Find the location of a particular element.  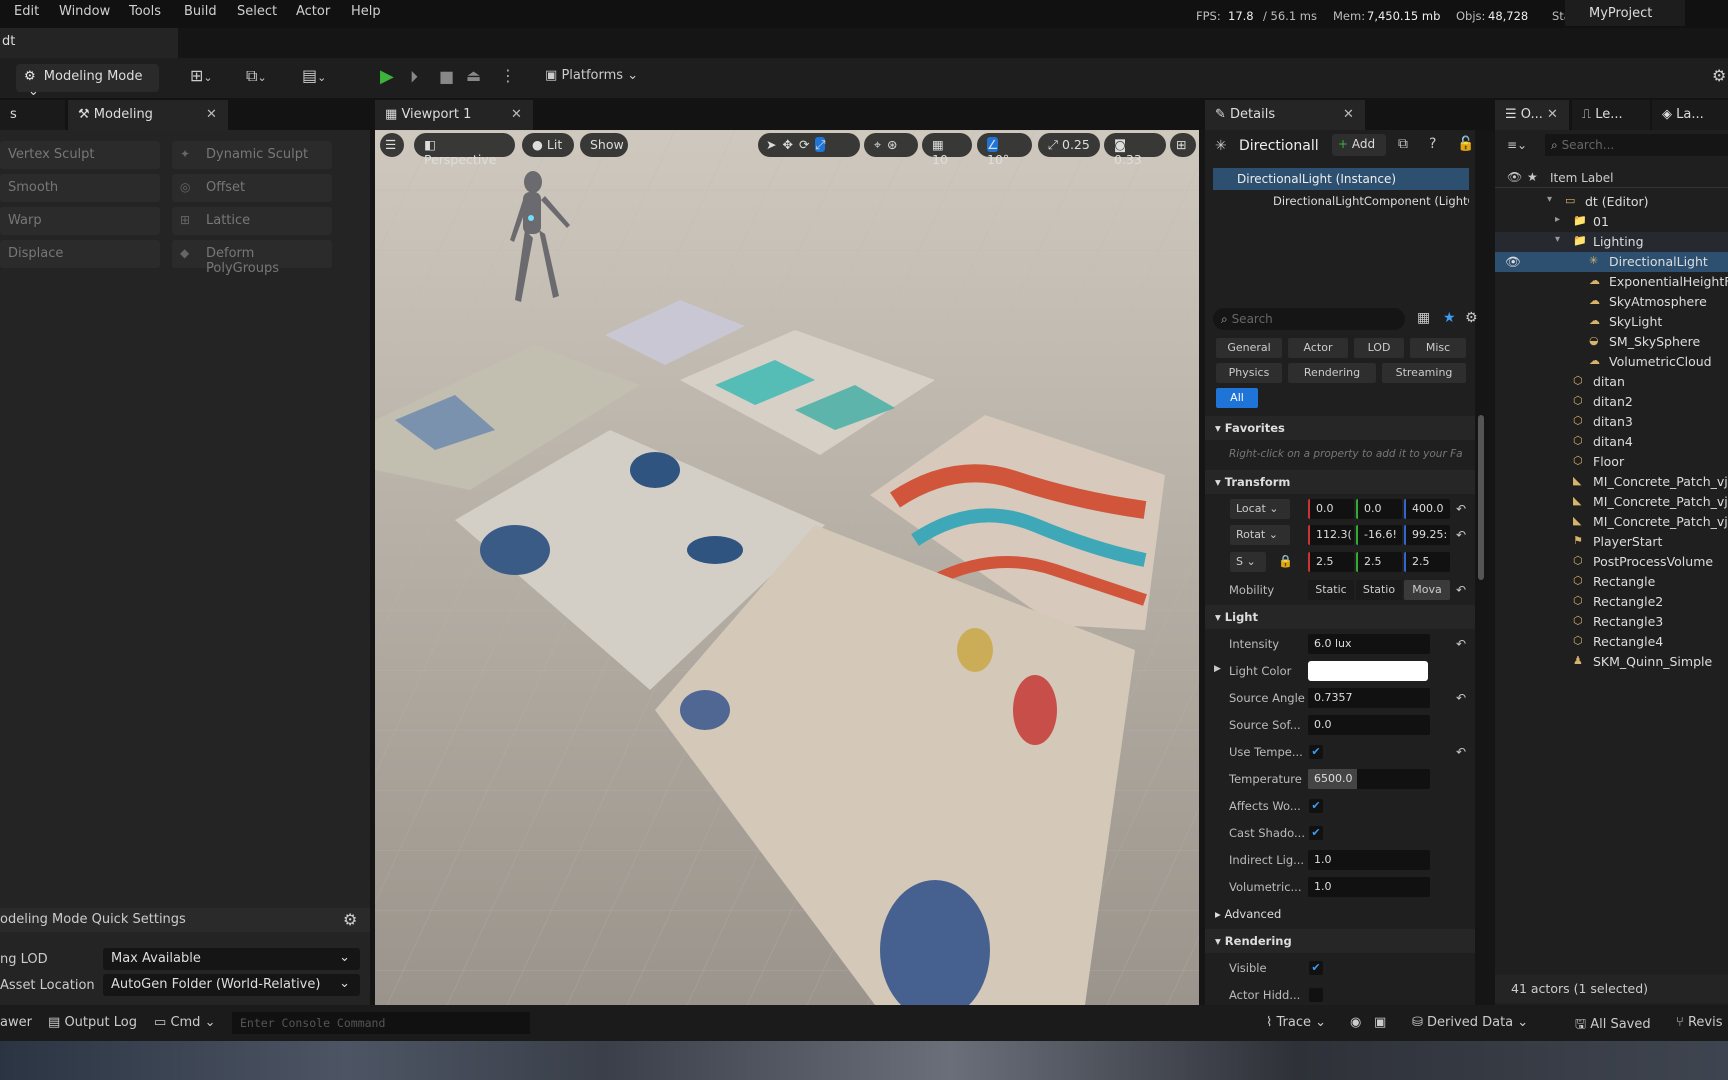

scale-x: 2.5 is located at coordinates (1331, 562).